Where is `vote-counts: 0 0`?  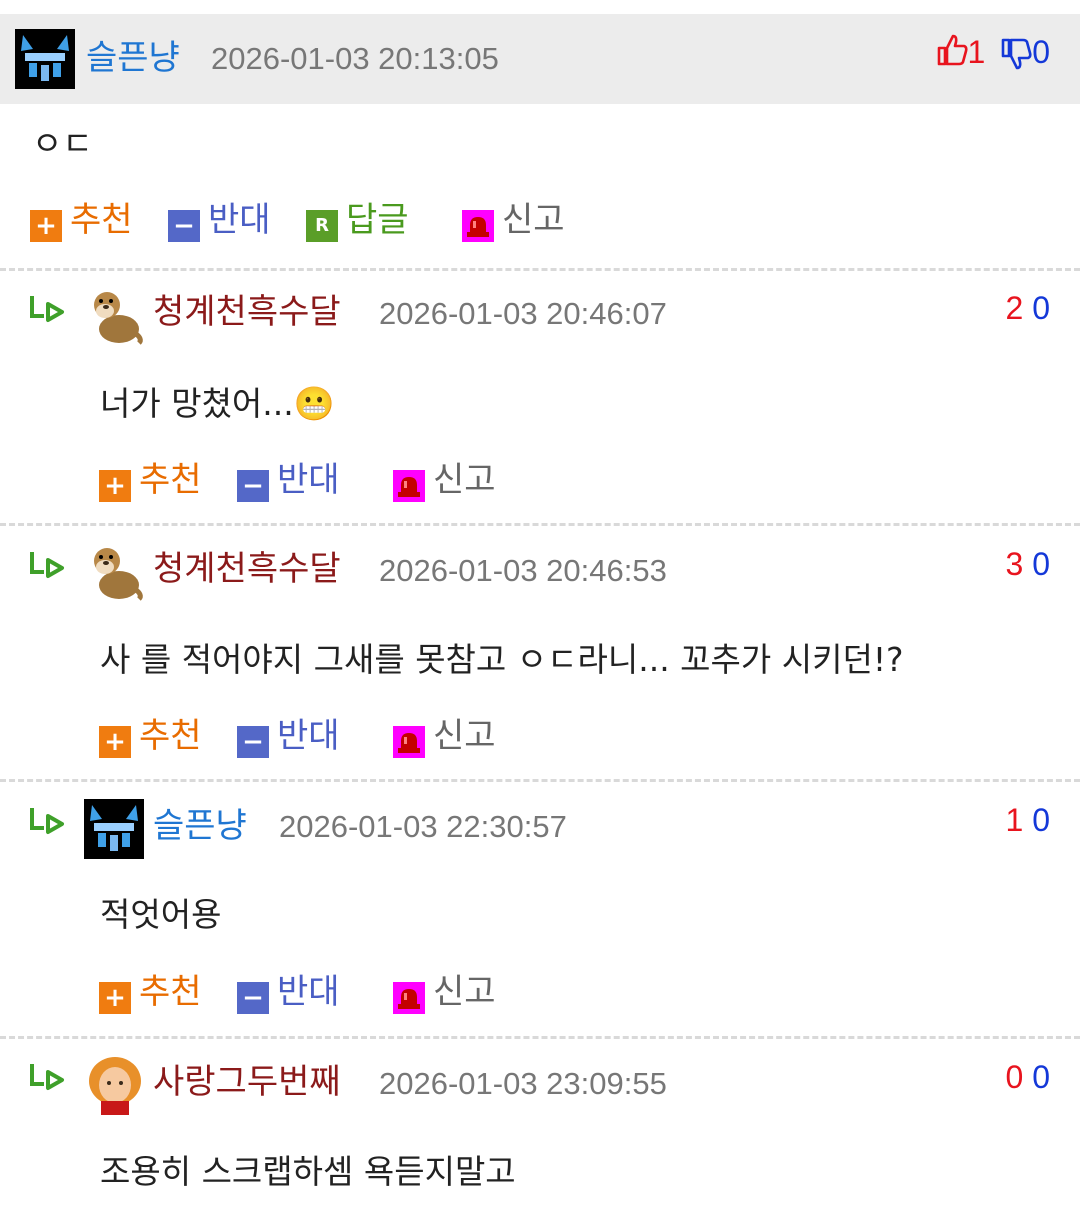
vote-counts: 0 0 is located at coordinates (1028, 1077).